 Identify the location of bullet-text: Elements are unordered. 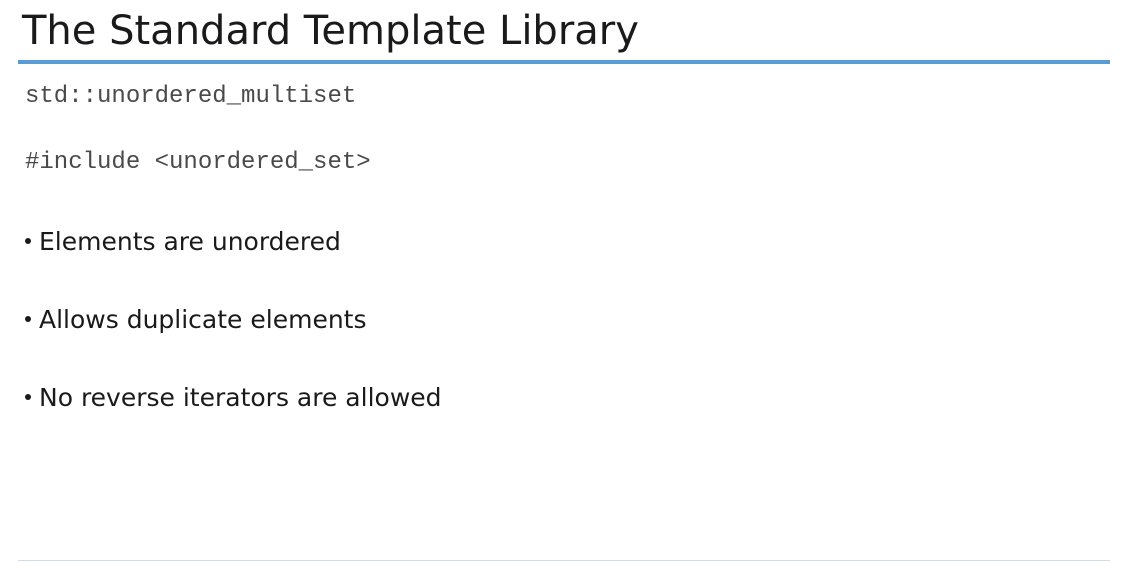
(190, 241).